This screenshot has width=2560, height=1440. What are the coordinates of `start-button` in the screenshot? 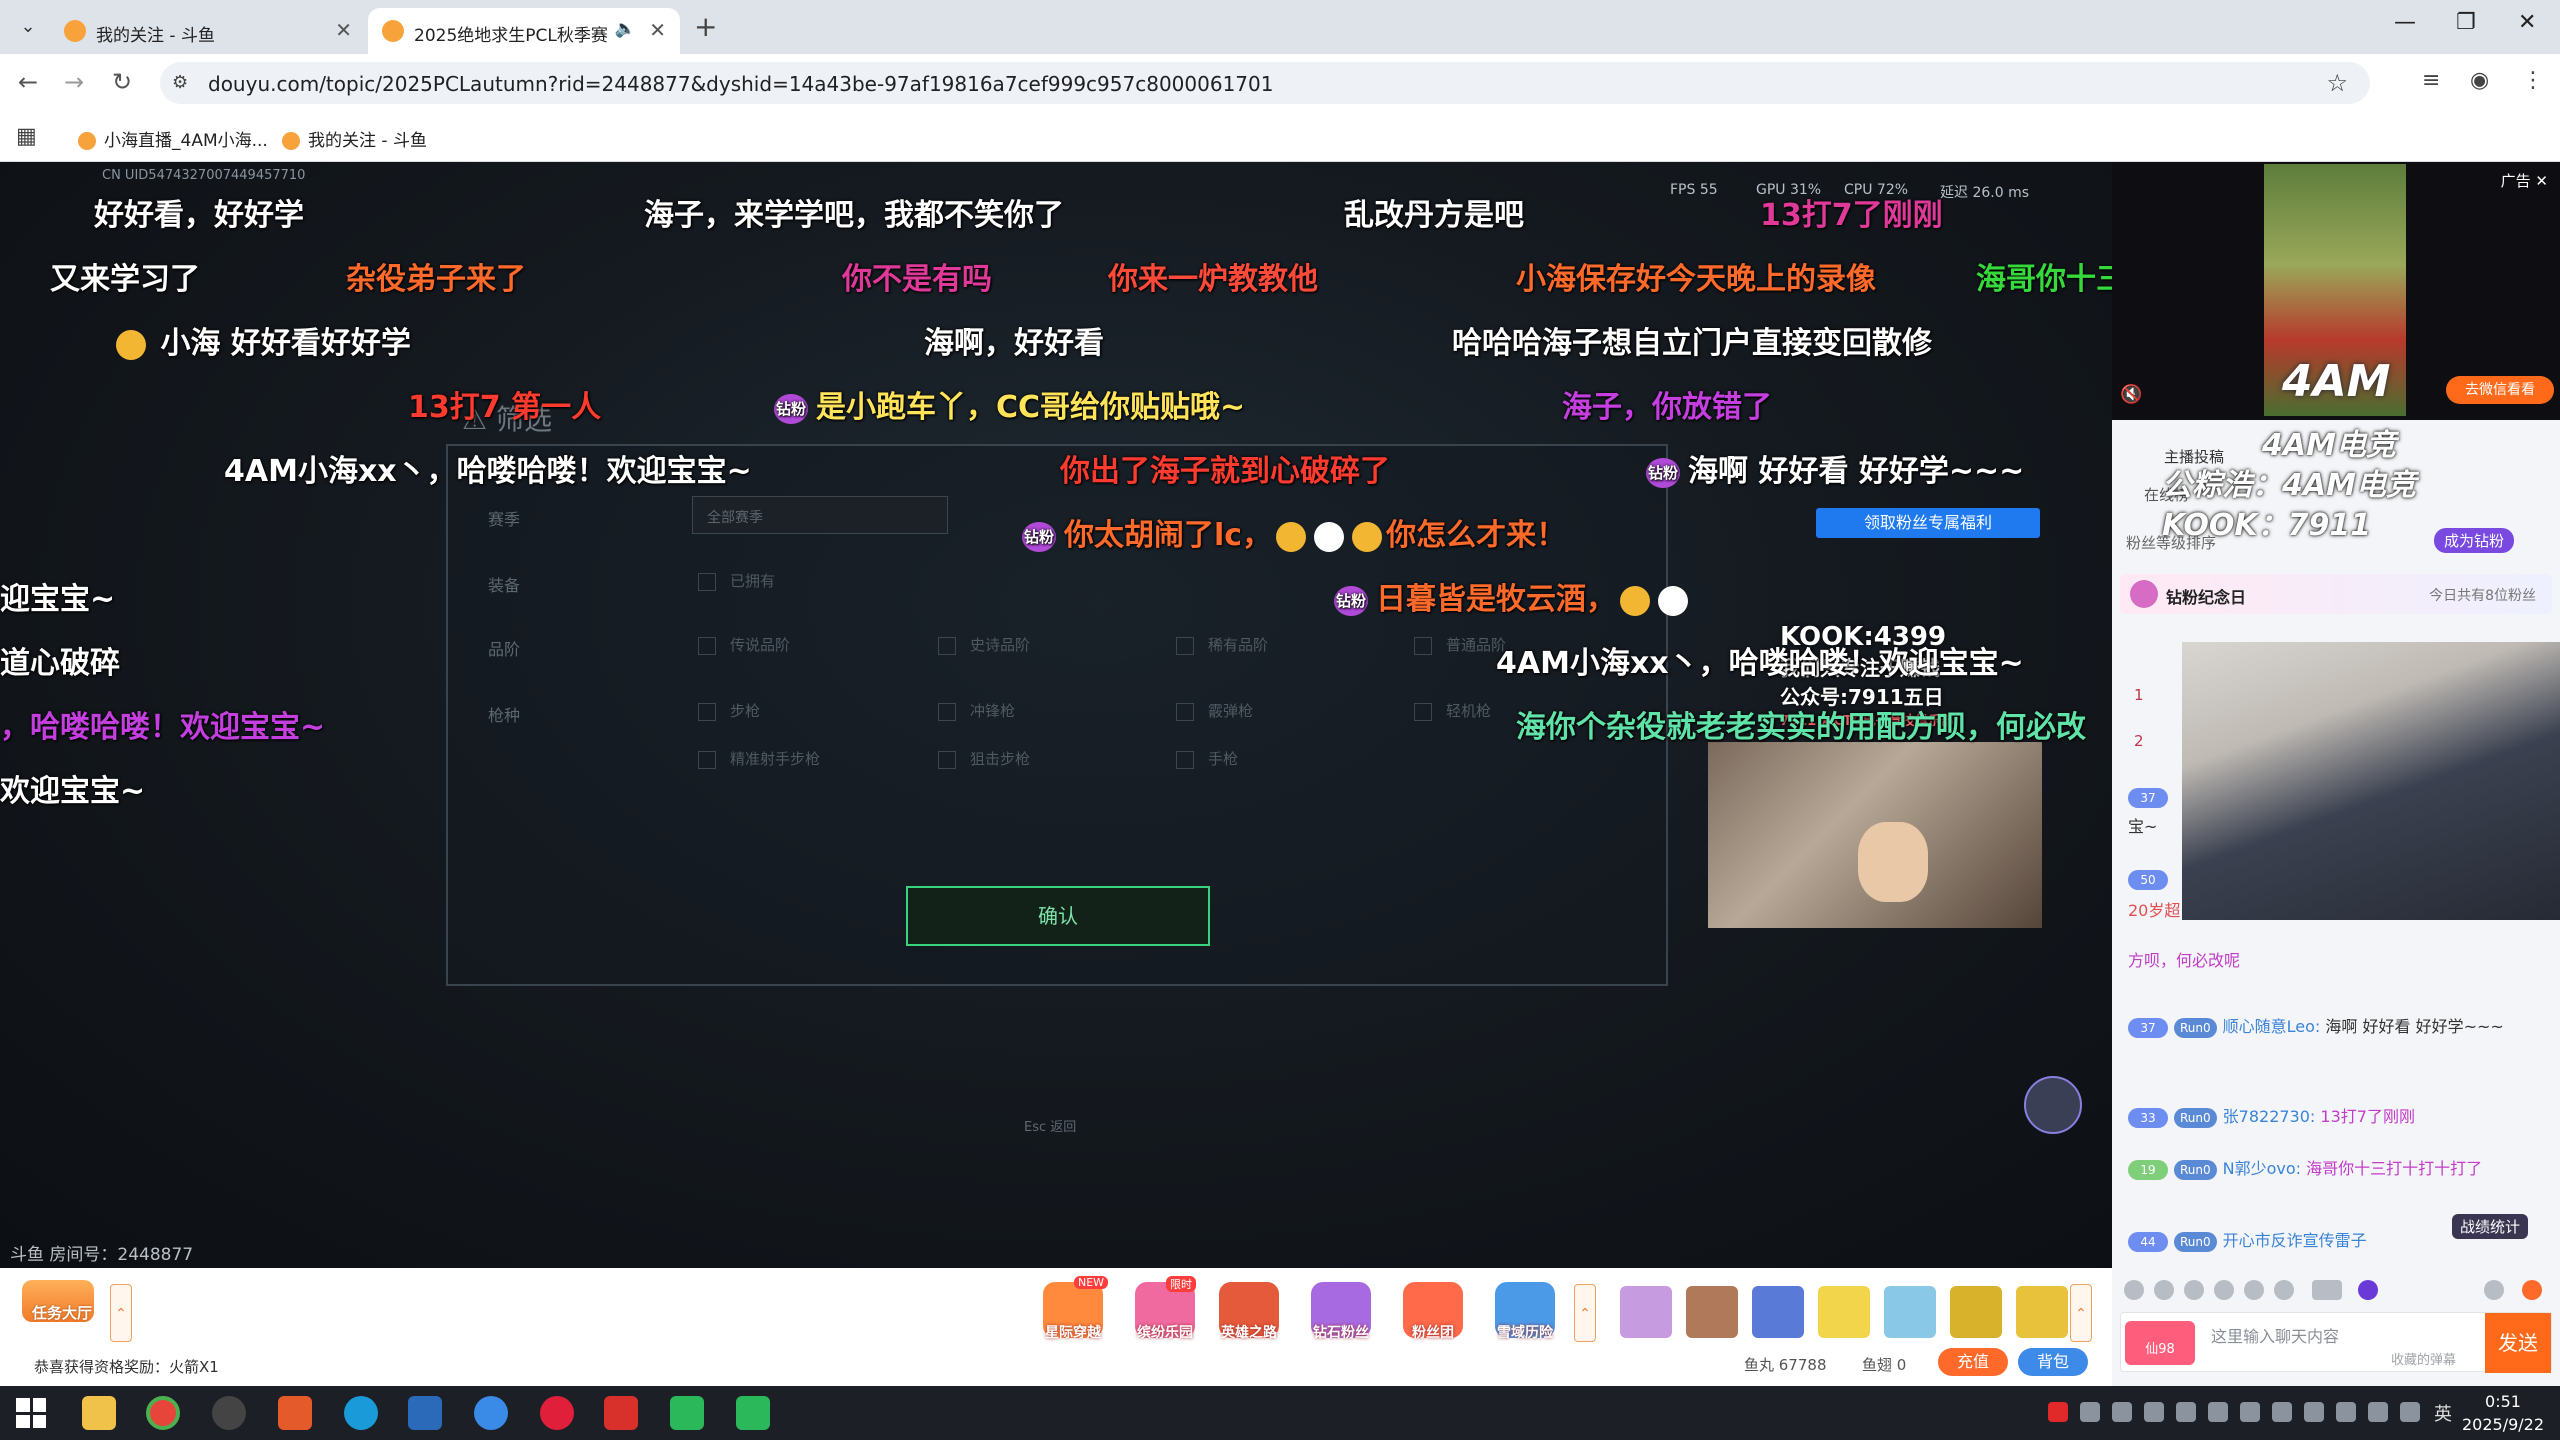 It's located at (31, 1413).